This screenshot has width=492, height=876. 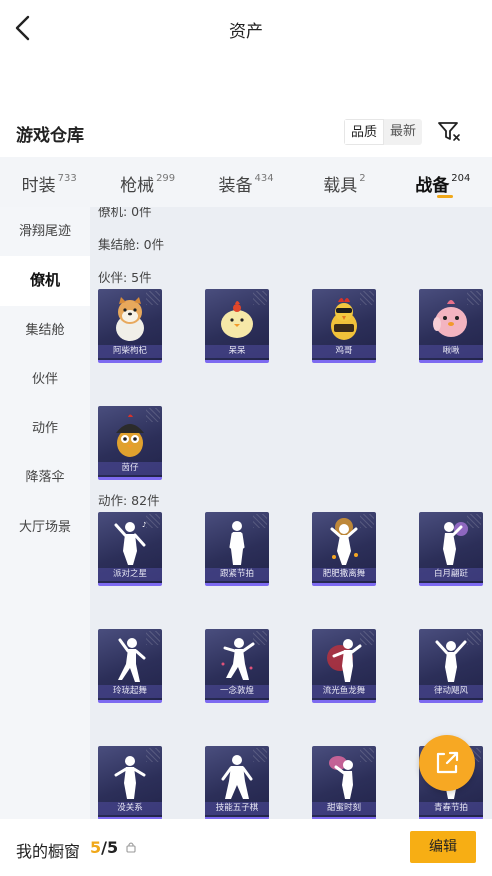 I want to click on filter-icon, so click(x=449, y=131).